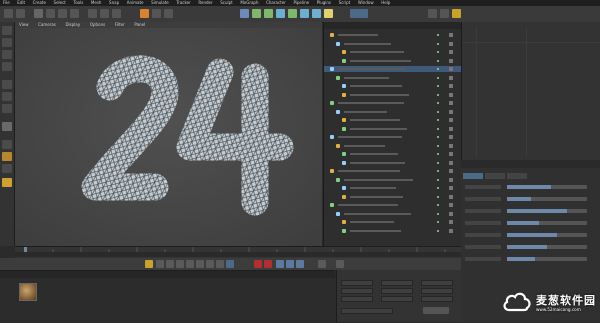  What do you see at coordinates (495, 176) in the screenshot?
I see `attribute-tab-coord` at bounding box center [495, 176].